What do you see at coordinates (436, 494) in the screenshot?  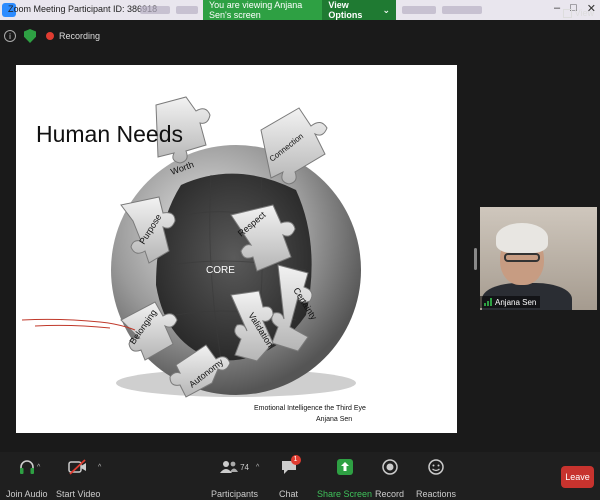 I see `reactions-label: Reactions` at bounding box center [436, 494].